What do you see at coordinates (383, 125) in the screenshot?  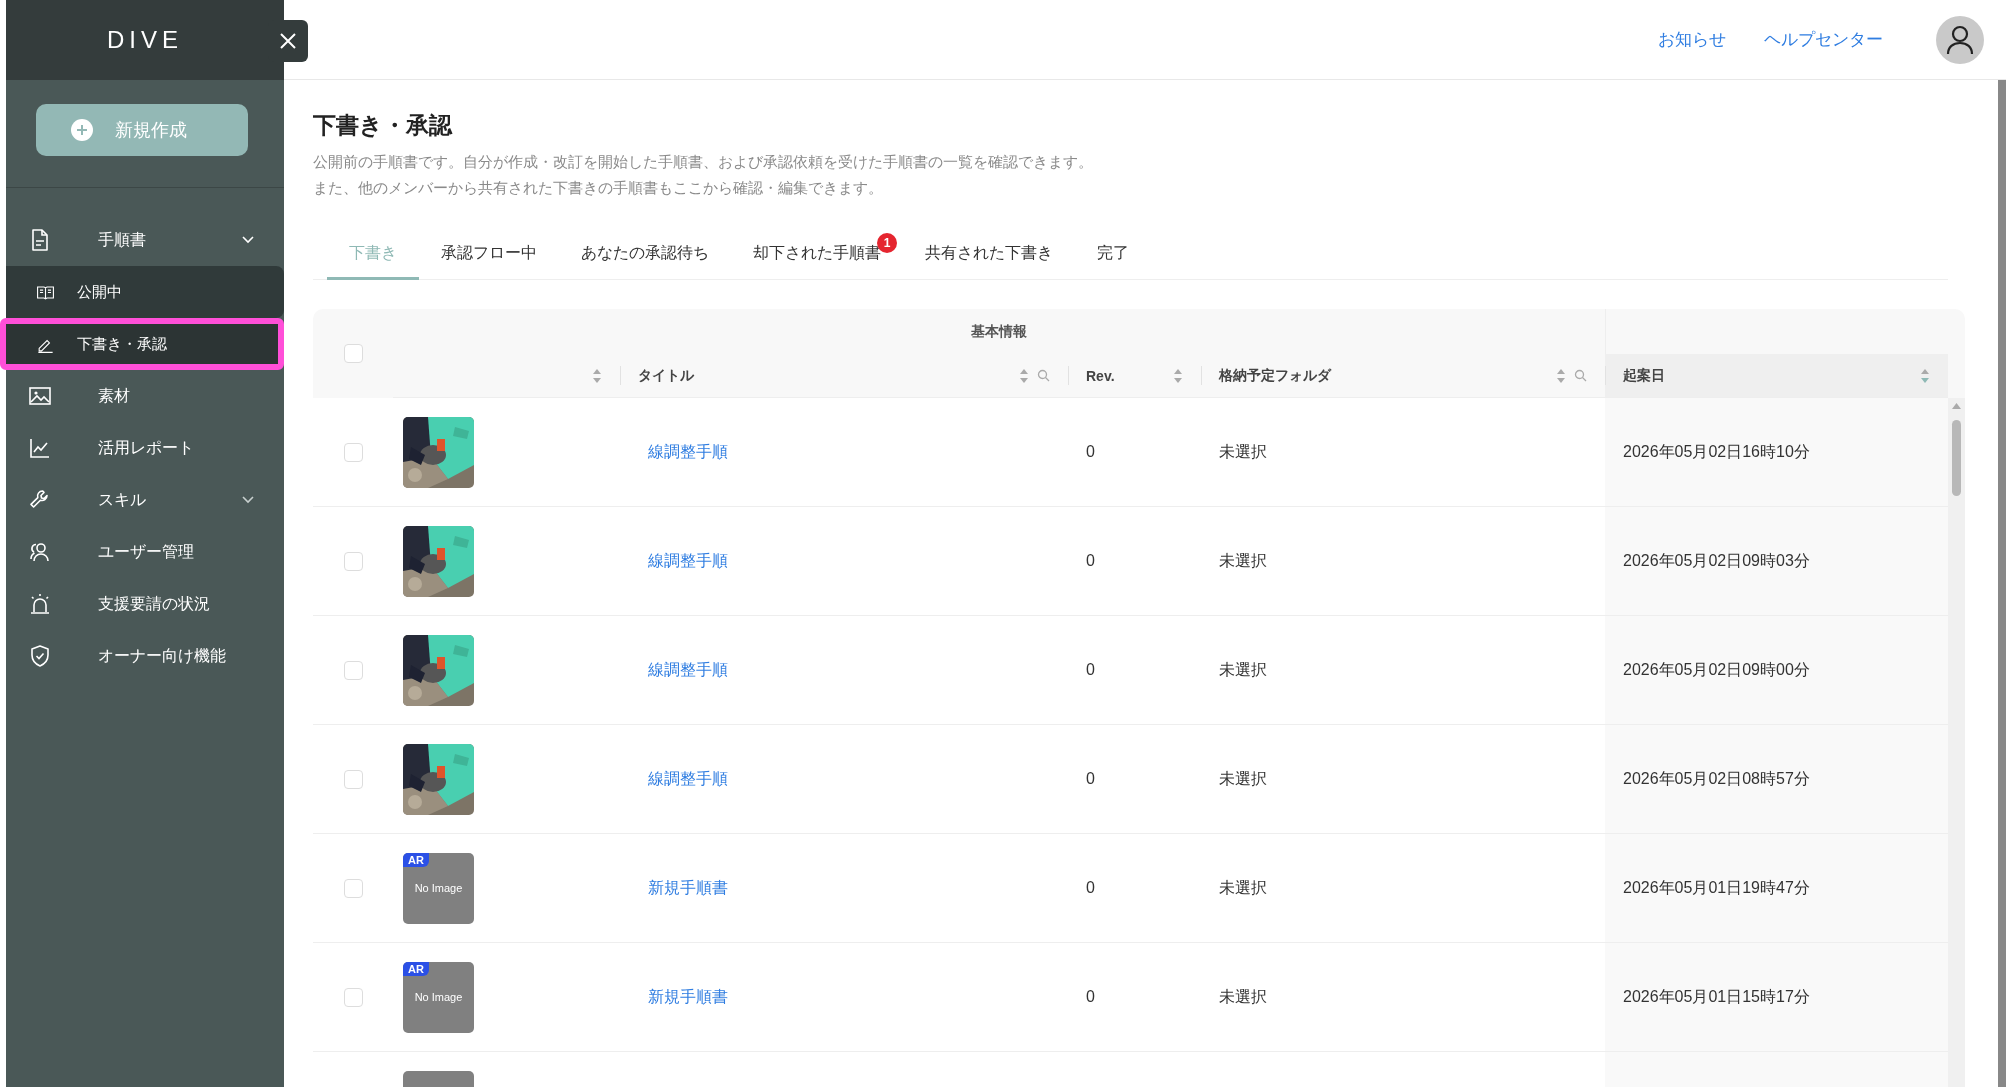 I see `page-title: 下書き・承認` at bounding box center [383, 125].